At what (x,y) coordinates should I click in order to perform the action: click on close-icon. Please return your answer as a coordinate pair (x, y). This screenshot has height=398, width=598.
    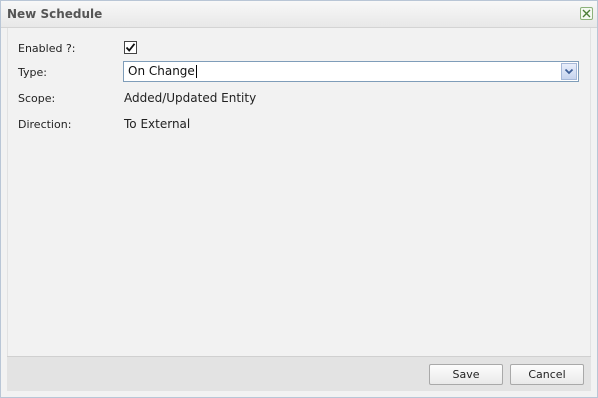
    Looking at the image, I should click on (586, 13).